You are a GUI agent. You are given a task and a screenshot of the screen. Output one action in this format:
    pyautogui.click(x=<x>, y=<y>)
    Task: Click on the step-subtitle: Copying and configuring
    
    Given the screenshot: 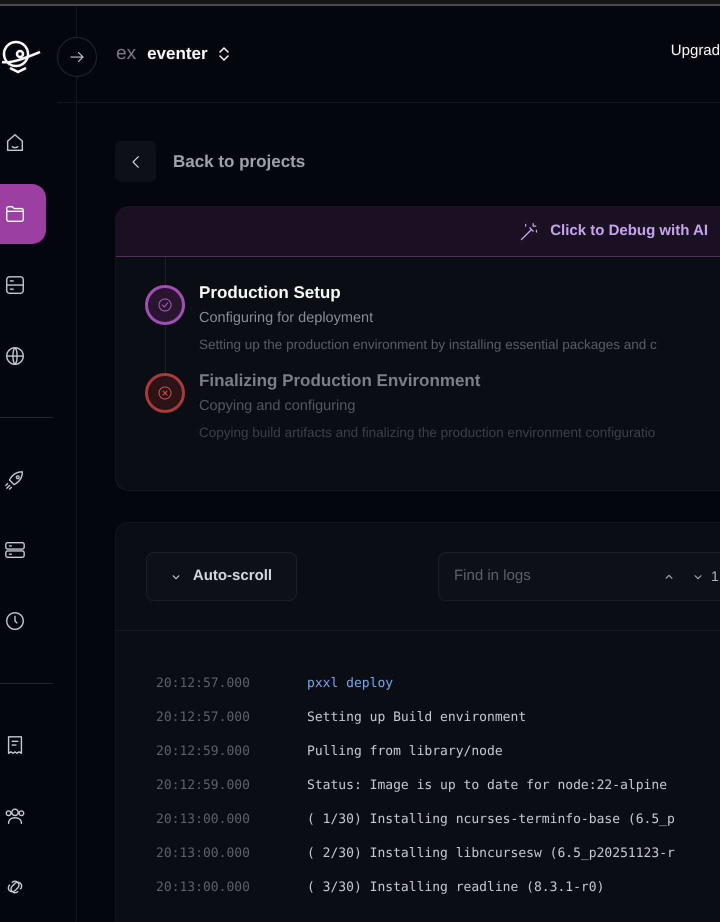 What is the action you would take?
    pyautogui.click(x=277, y=406)
    